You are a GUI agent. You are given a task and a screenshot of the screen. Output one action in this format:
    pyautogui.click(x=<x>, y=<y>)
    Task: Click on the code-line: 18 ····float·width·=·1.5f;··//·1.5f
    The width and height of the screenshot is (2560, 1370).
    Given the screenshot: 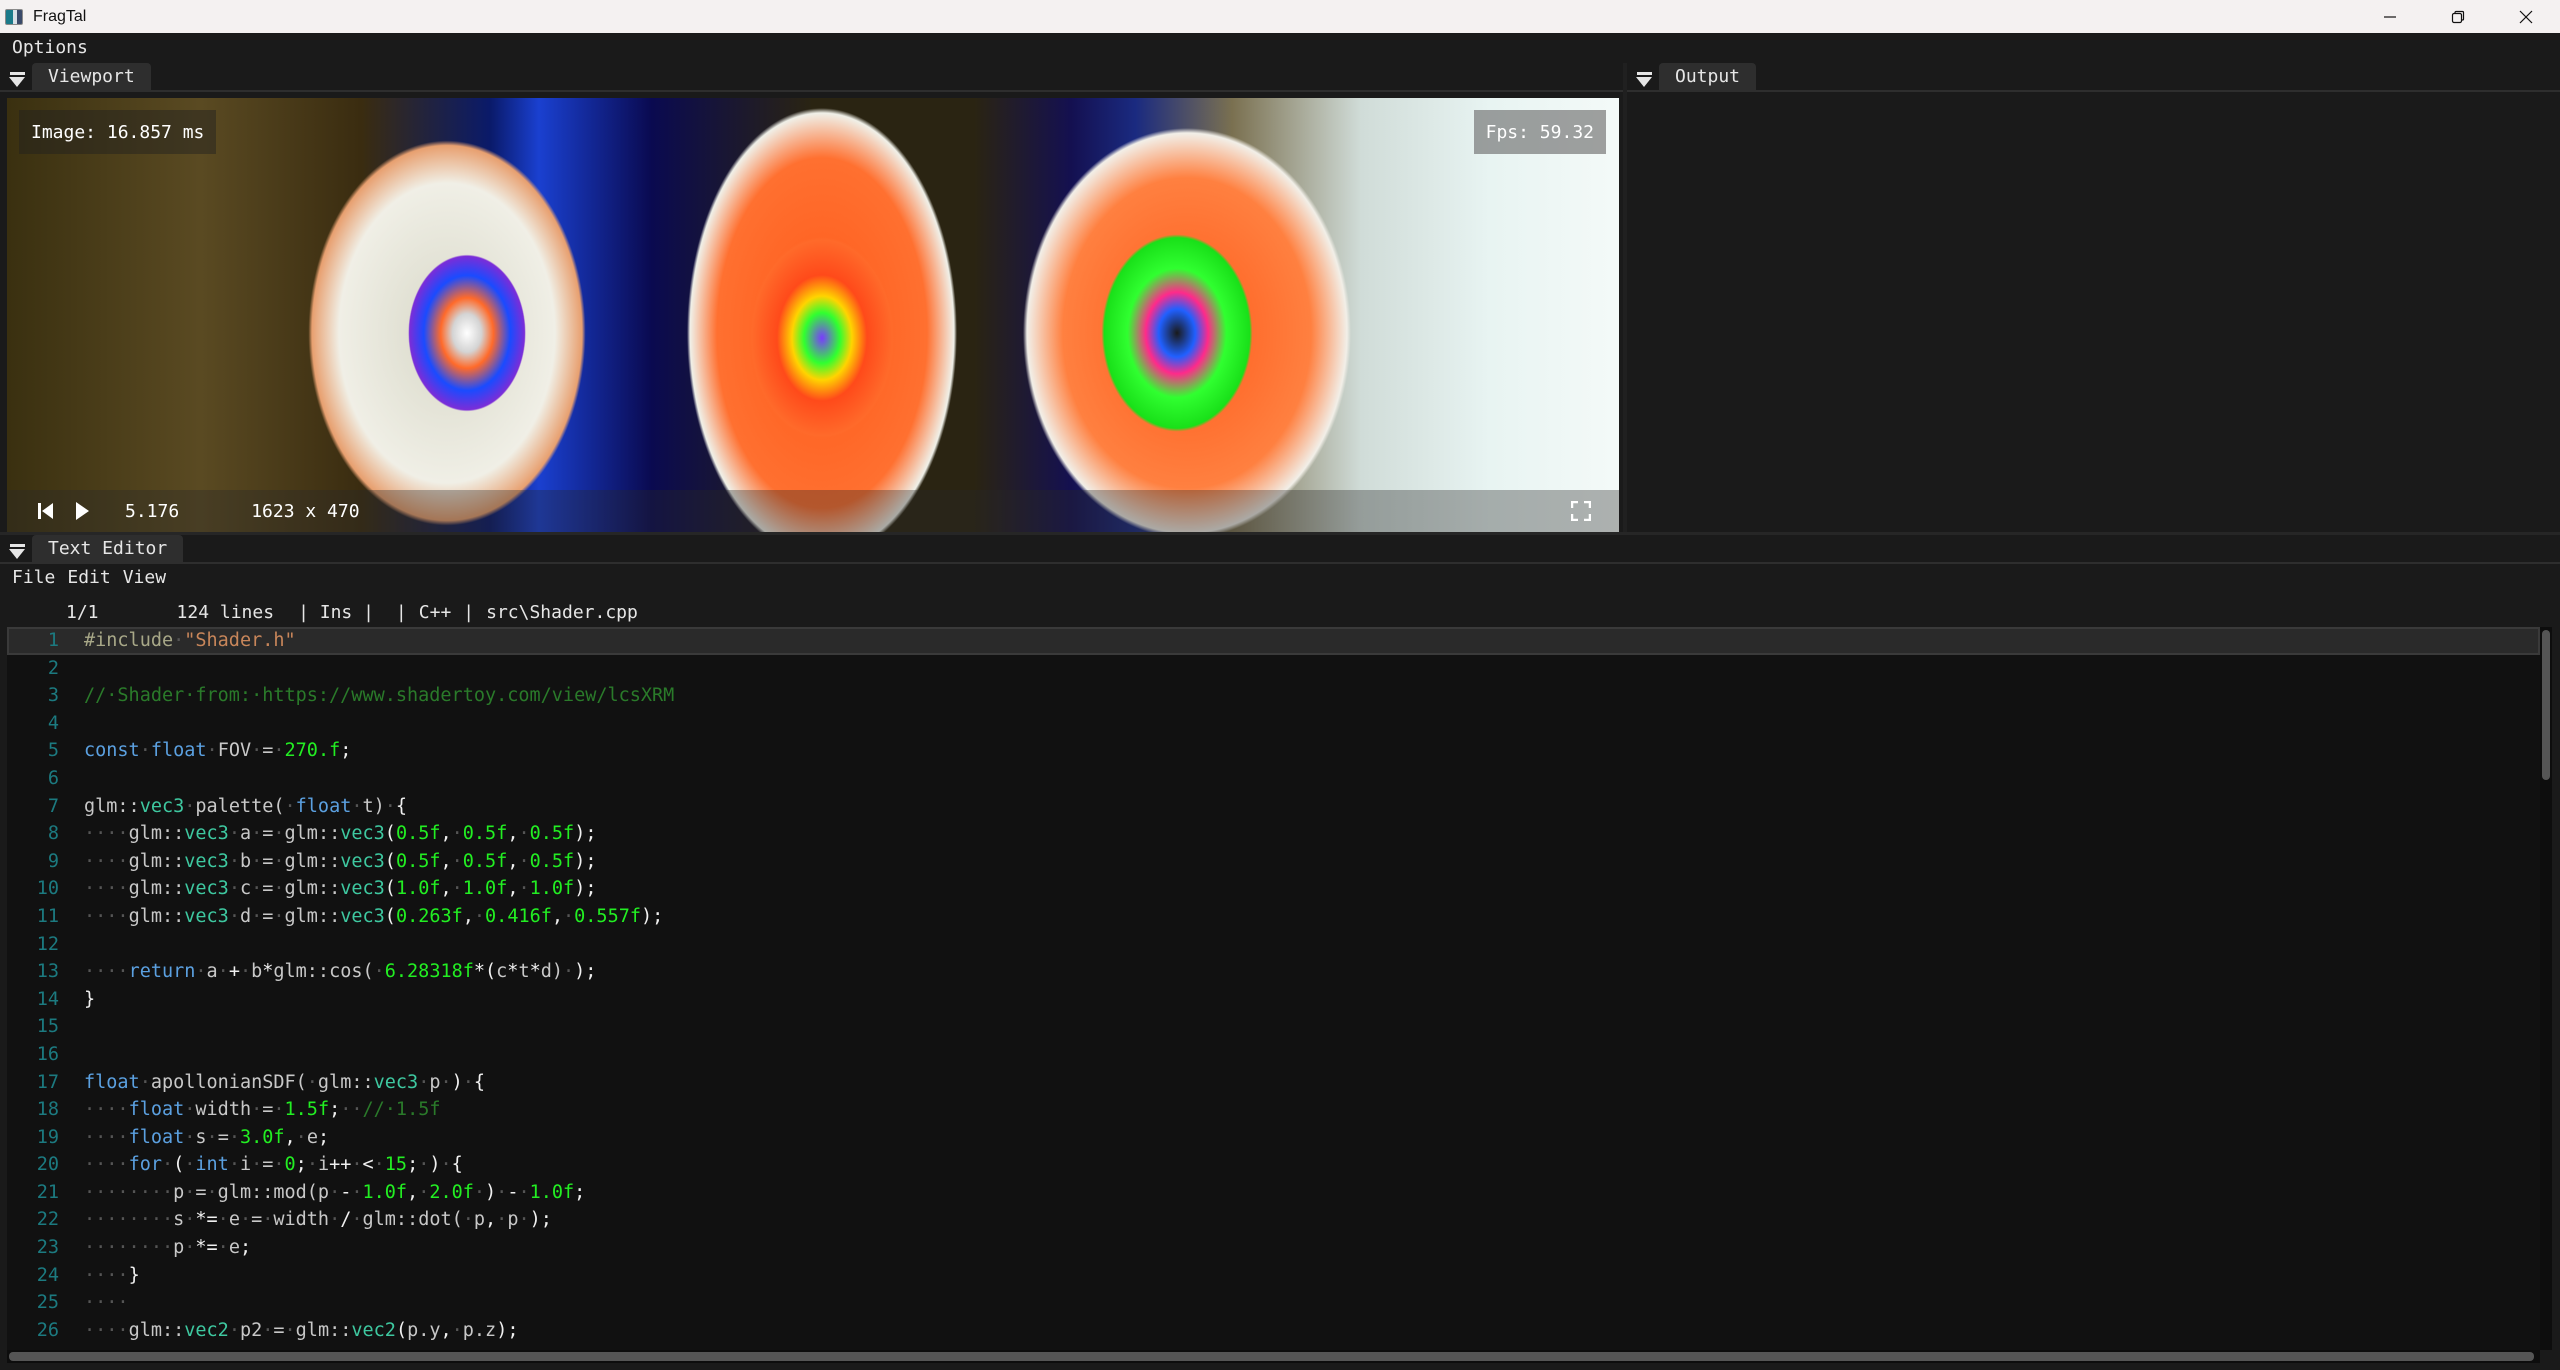 What is the action you would take?
    pyautogui.click(x=1273, y=1110)
    